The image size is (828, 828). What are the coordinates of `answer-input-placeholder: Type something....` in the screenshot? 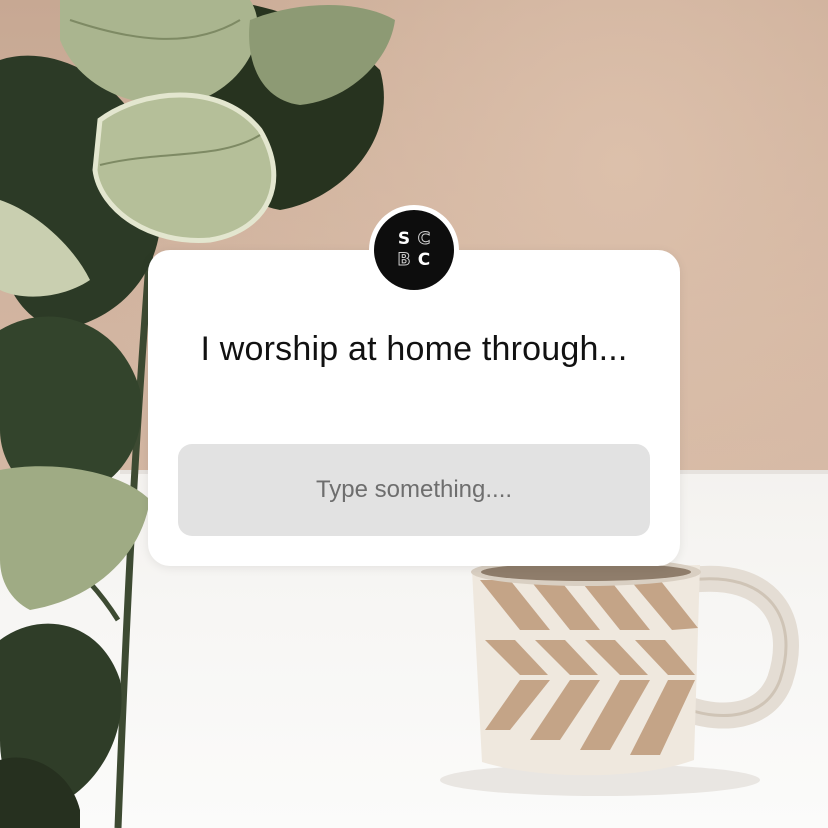 It's located at (414, 489).